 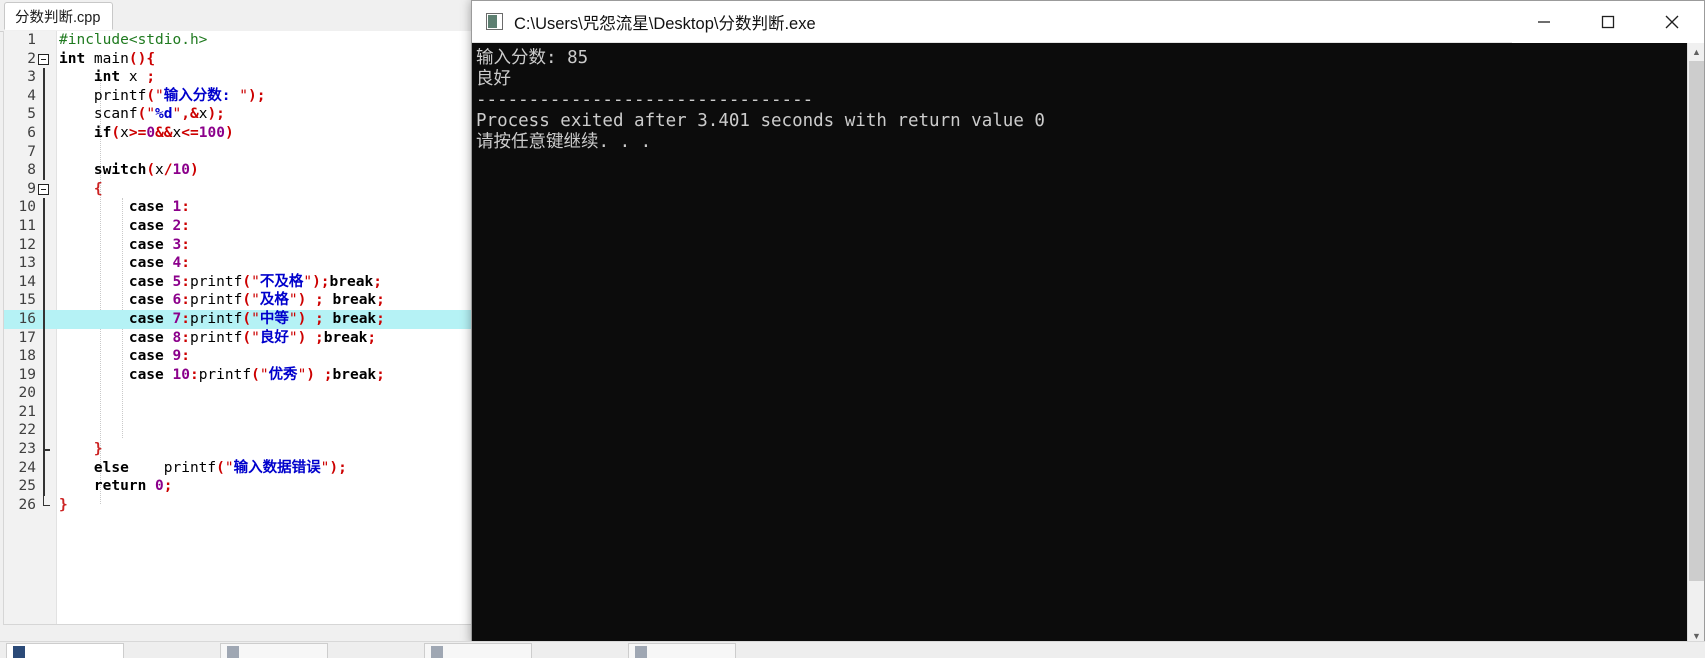 What do you see at coordinates (1608, 22) in the screenshot?
I see `maximize-button` at bounding box center [1608, 22].